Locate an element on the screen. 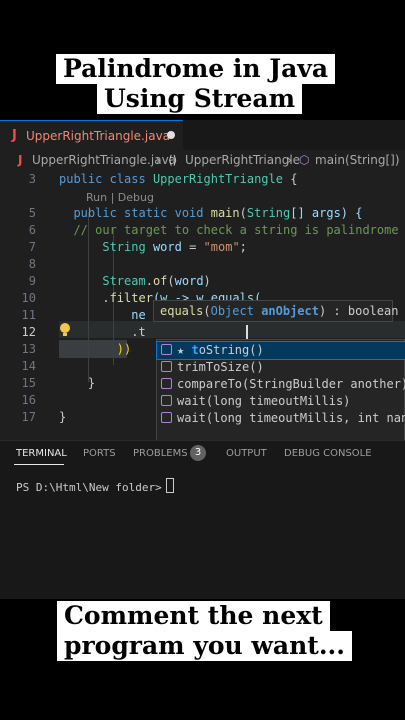 The image size is (405, 720). codelens-run-debug: Run | Debug is located at coordinates (120, 197).